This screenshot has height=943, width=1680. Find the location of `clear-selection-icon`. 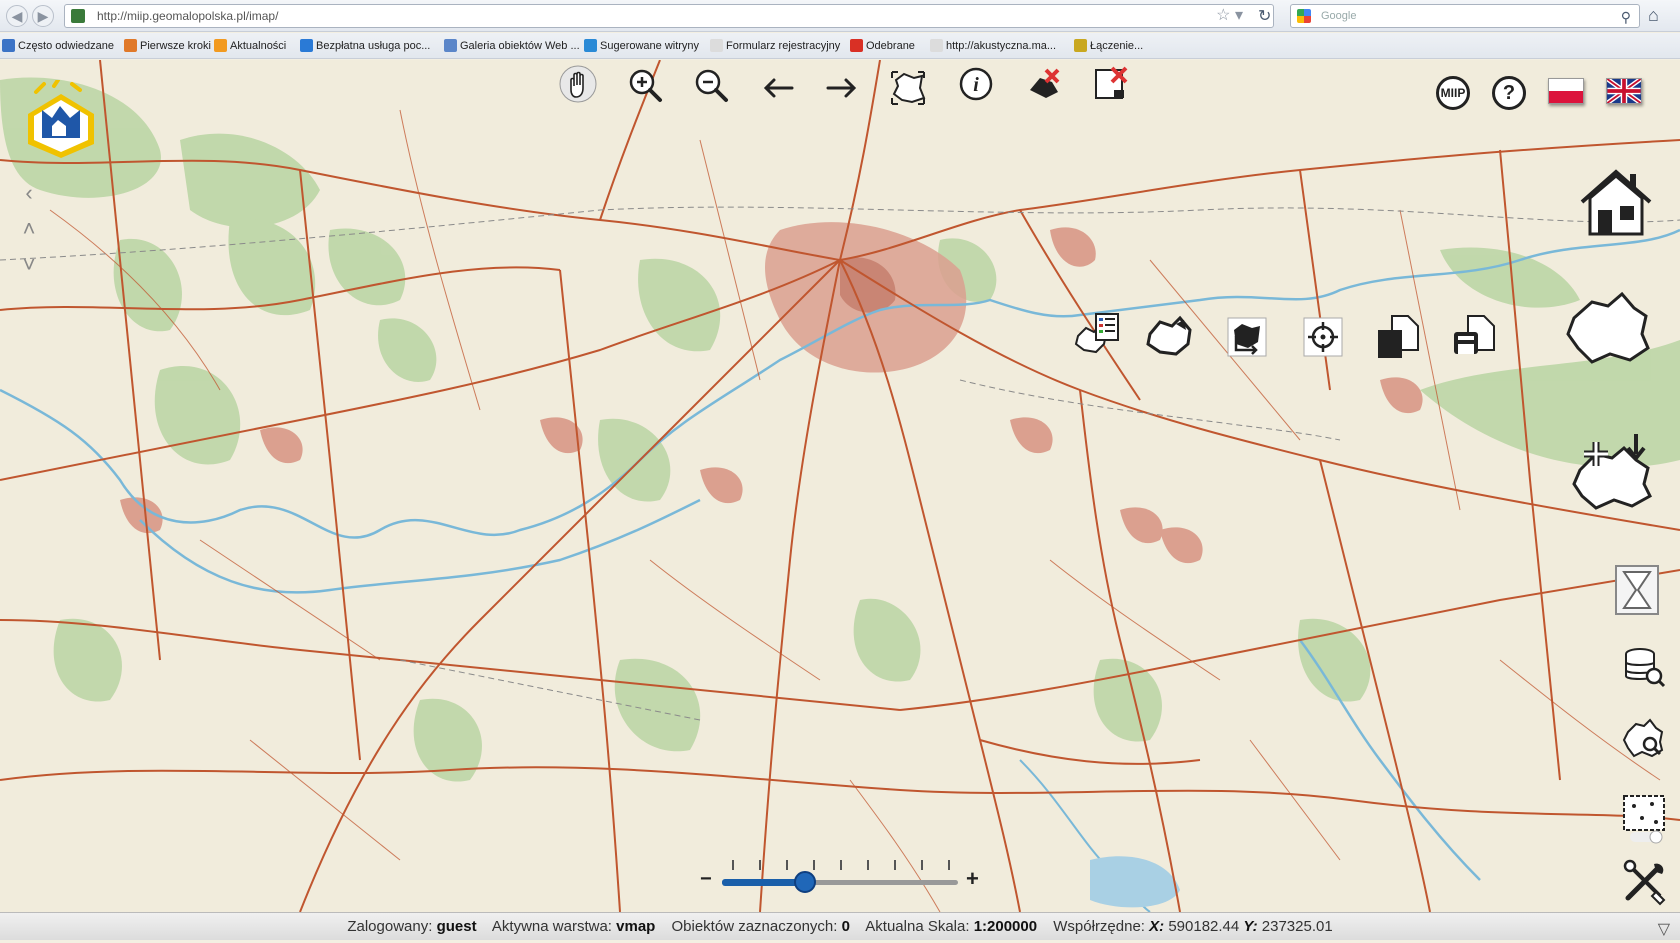

clear-selection-icon is located at coordinates (1044, 84).